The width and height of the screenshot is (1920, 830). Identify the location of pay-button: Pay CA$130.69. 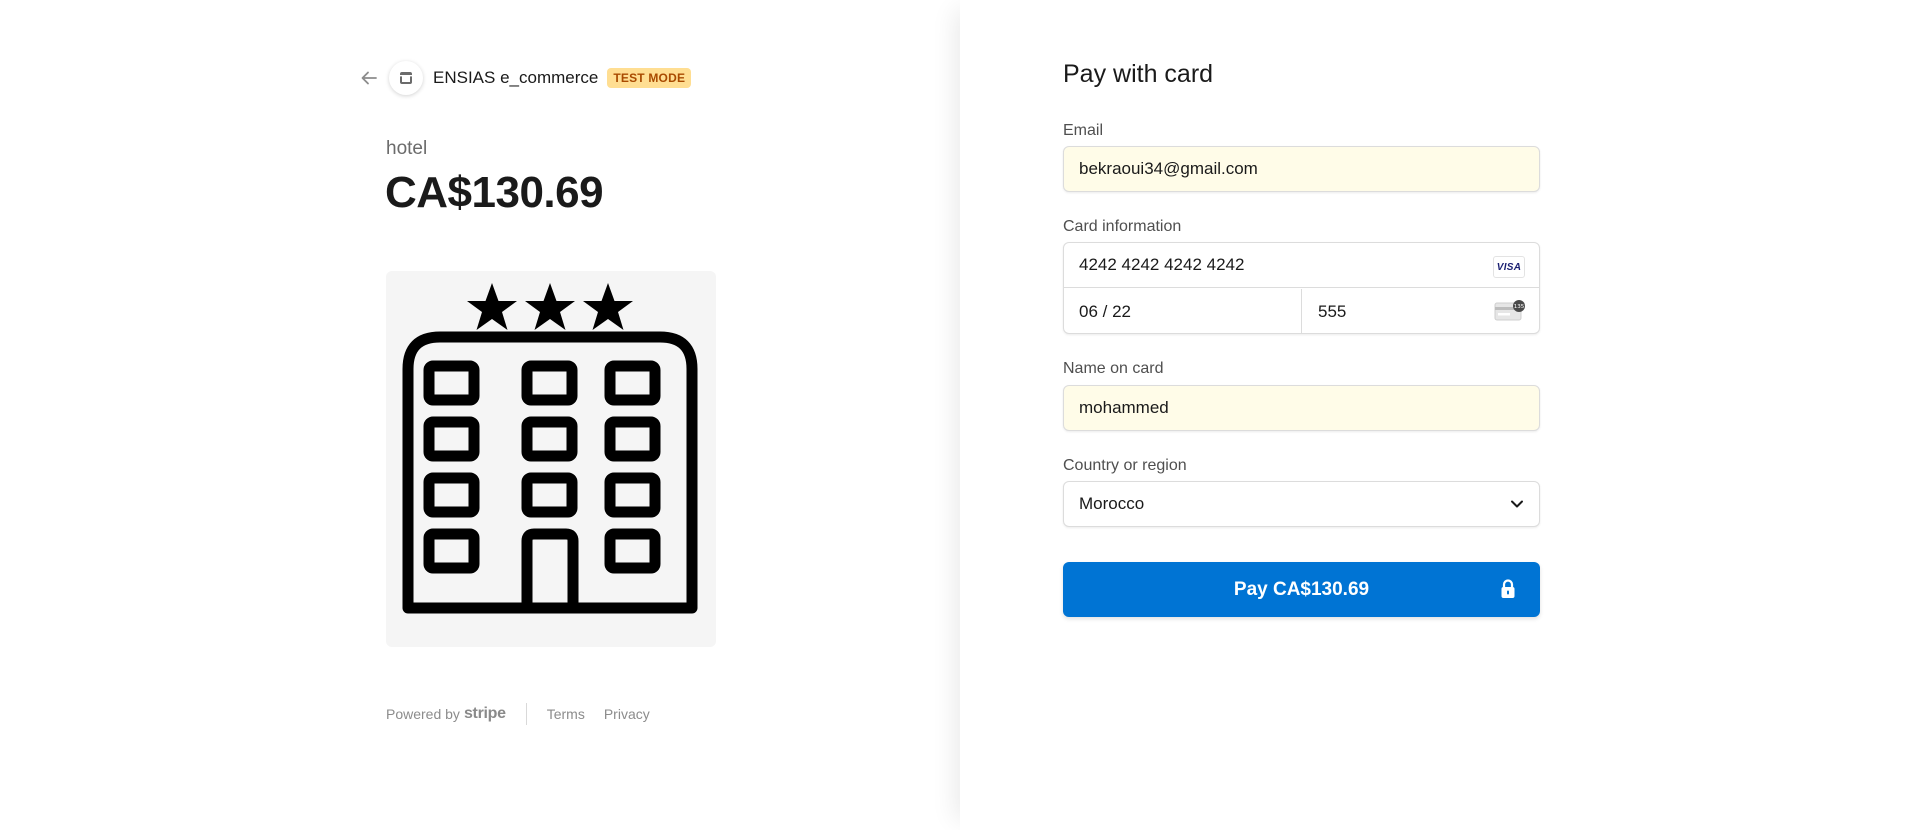
(1301, 589).